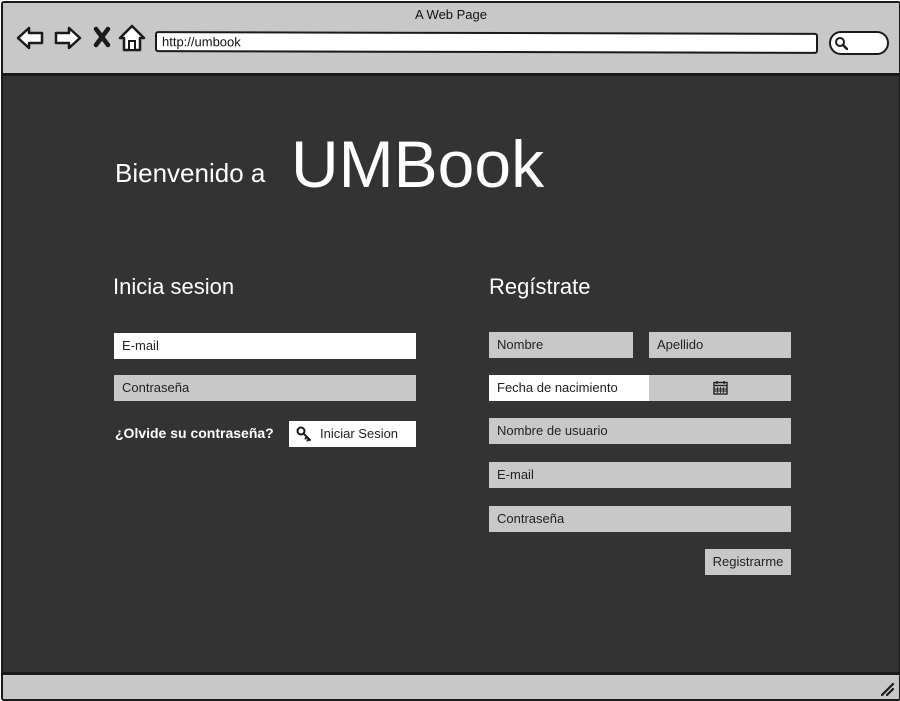 This screenshot has width=900, height=701. I want to click on register-birthdate-field: Fecha de nacimiento, so click(640, 388).